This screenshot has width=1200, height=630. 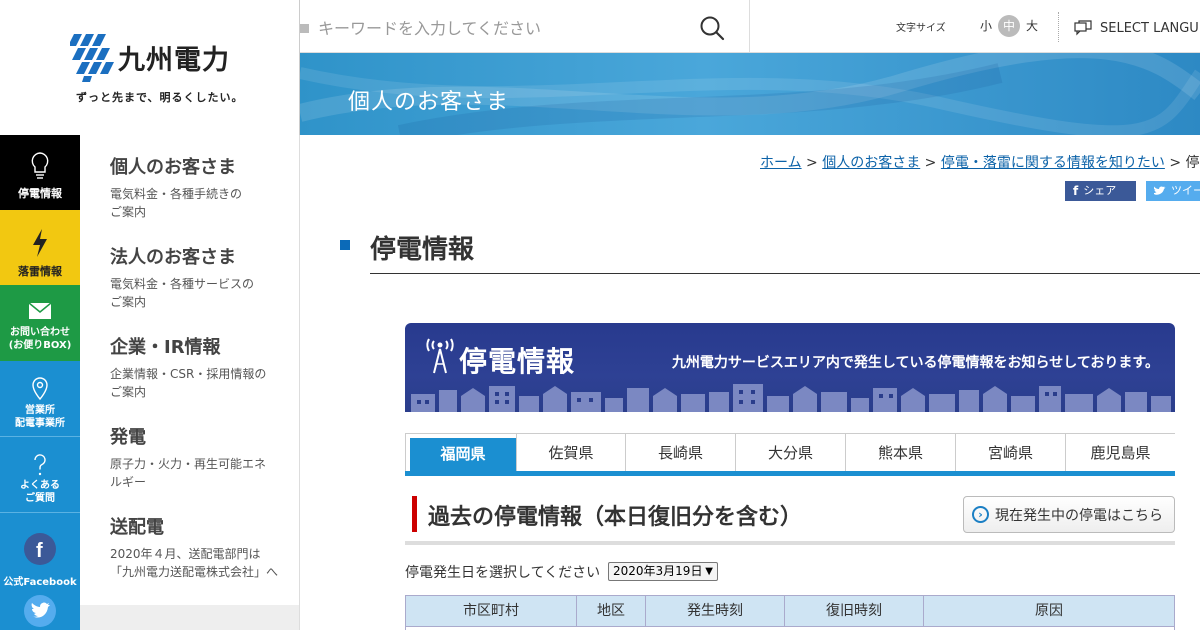 What do you see at coordinates (1049, 611) in the screenshot?
I see `table-header-cause: 原因` at bounding box center [1049, 611].